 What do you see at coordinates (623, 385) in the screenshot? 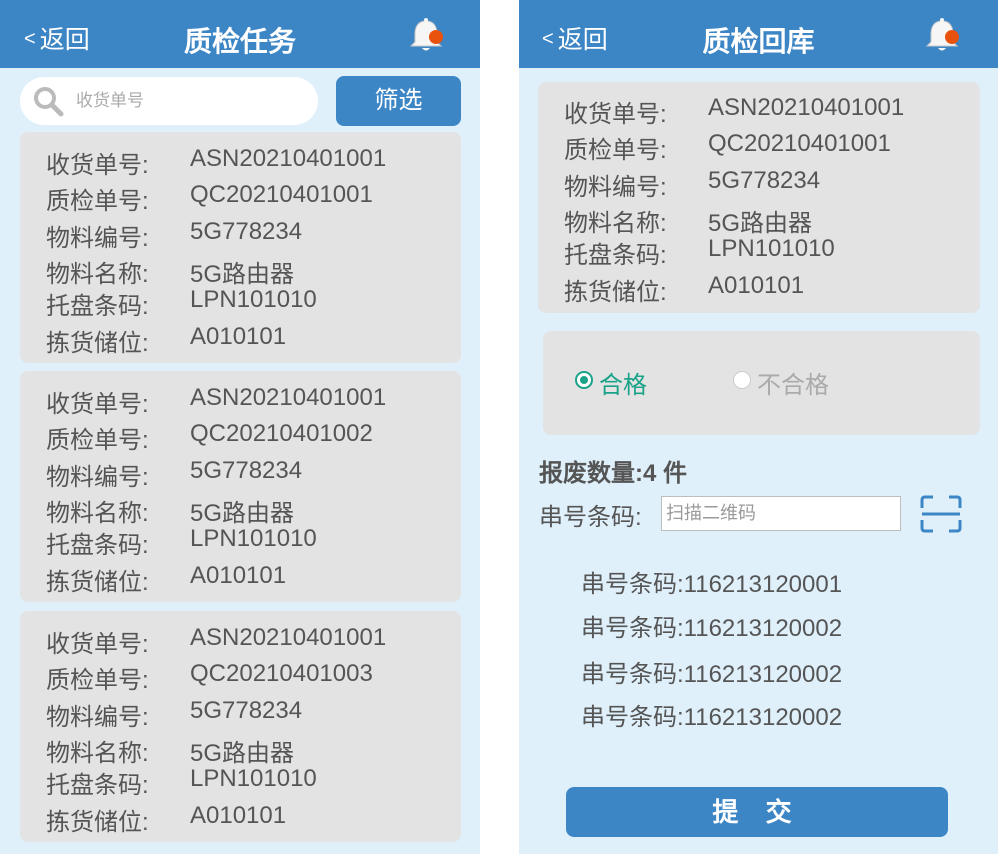
I see `pass-label: 合格` at bounding box center [623, 385].